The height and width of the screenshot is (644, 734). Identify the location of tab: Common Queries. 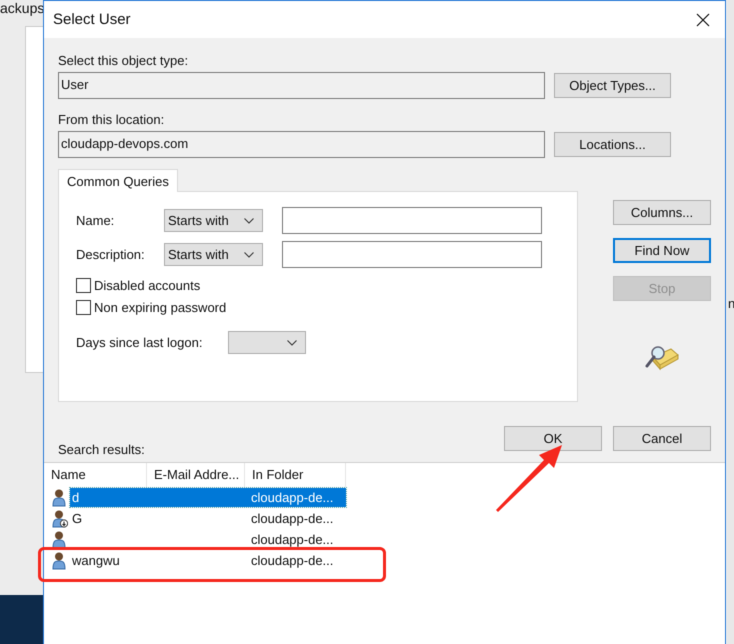
(118, 180).